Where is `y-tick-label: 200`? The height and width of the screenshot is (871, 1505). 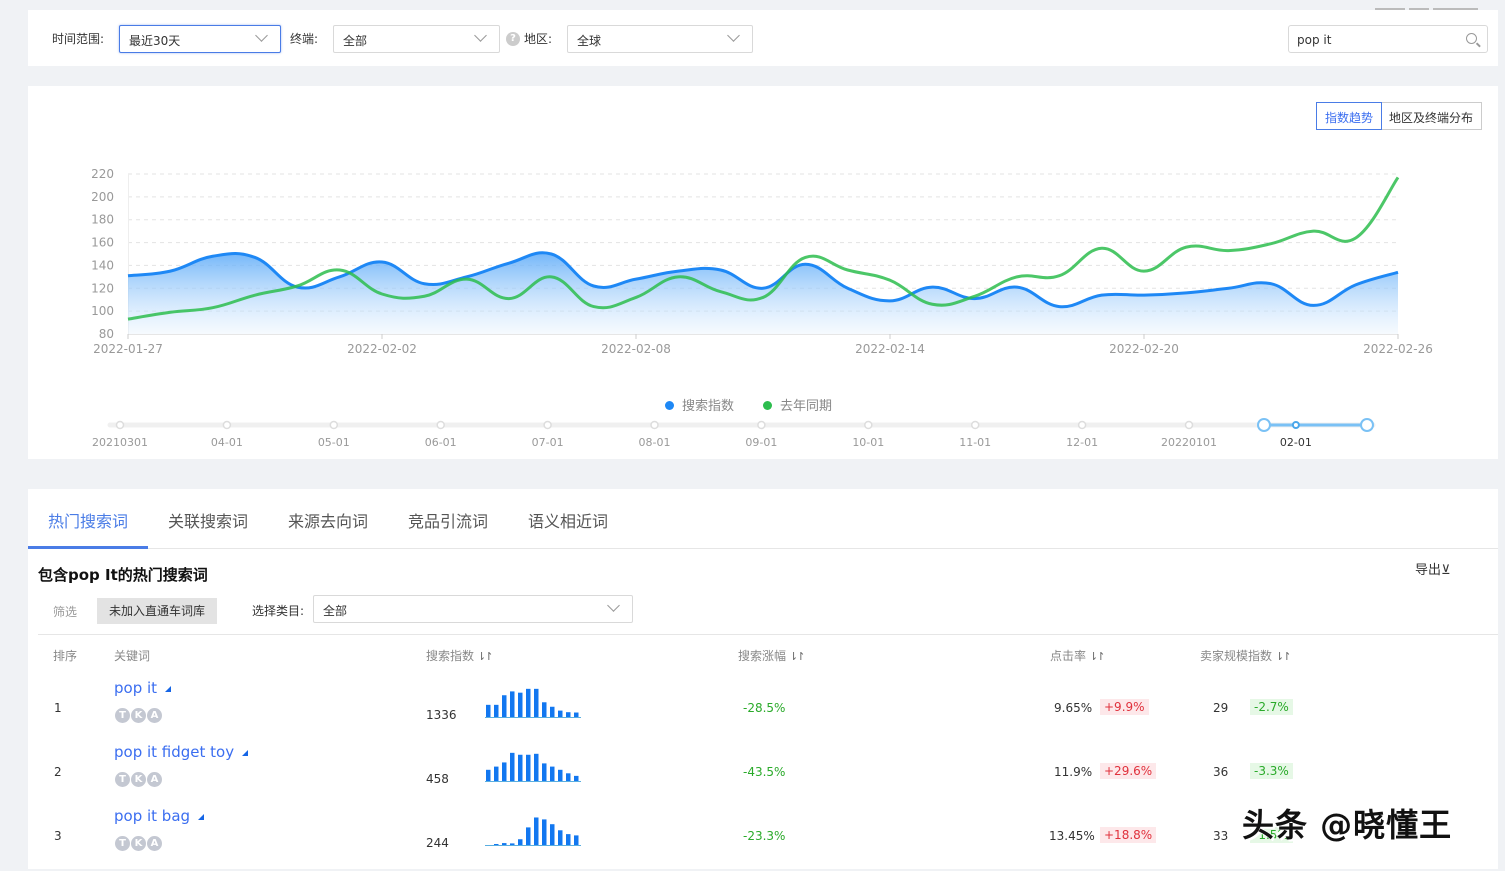
y-tick-label: 200 is located at coordinates (102, 197).